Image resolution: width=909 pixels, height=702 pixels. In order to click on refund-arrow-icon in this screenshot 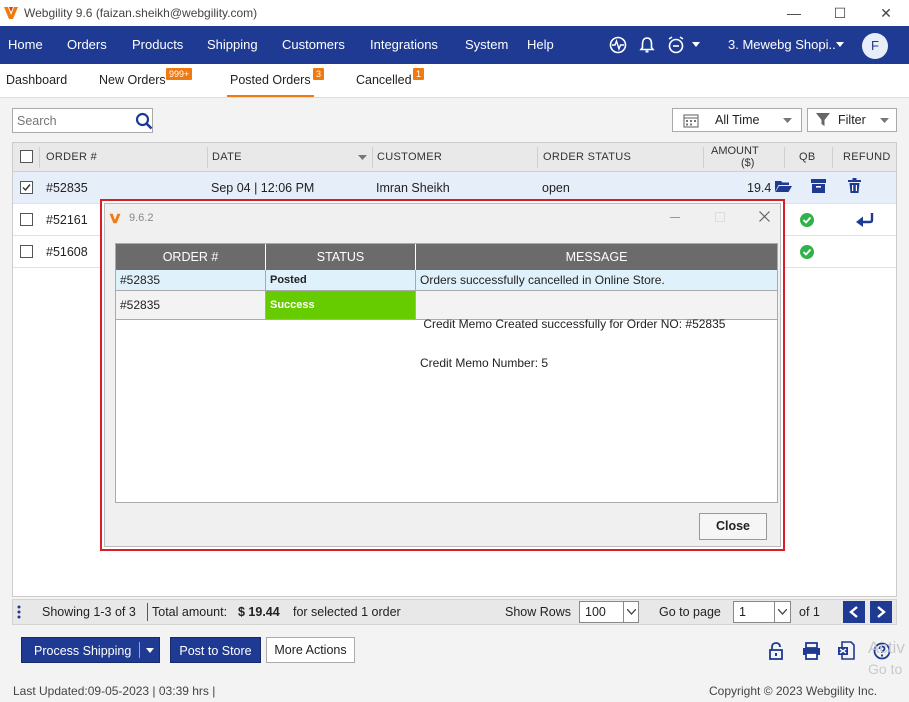, I will do `click(865, 220)`.